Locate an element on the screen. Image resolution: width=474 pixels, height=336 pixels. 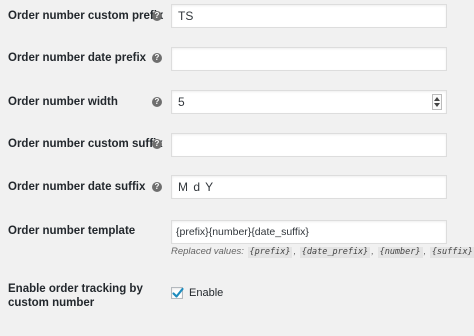
number-stepper-icon is located at coordinates (437, 102).